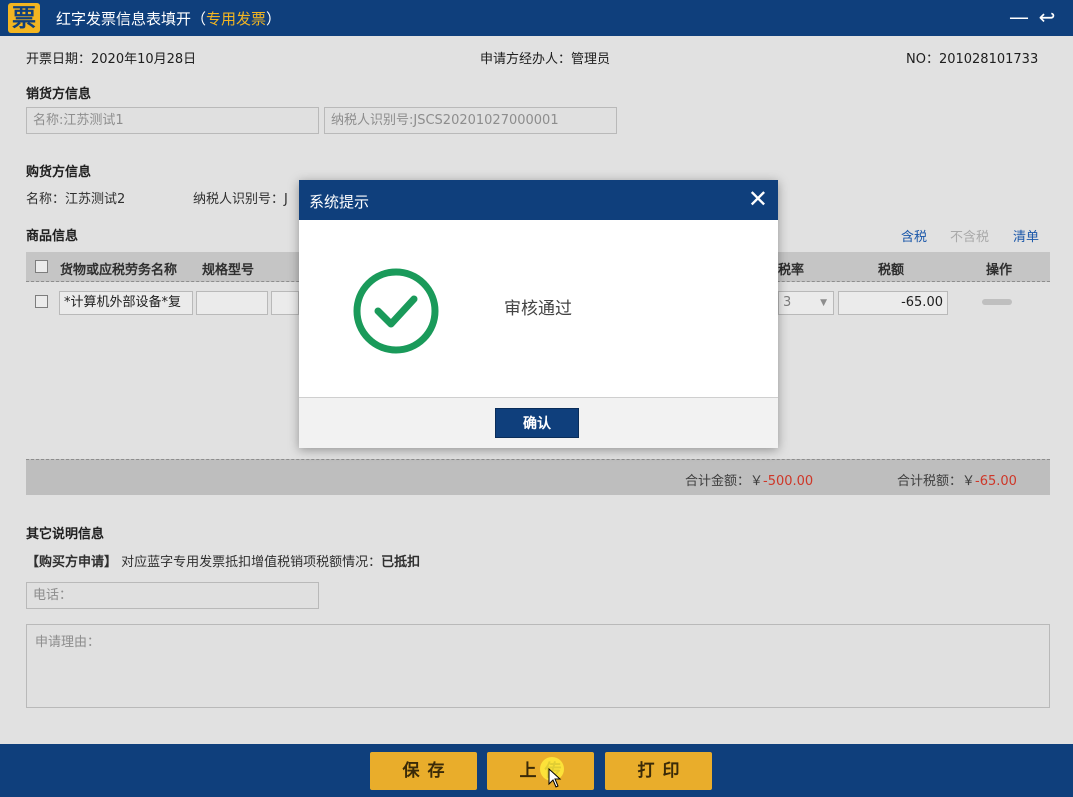 The width and height of the screenshot is (1073, 797). I want to click on success-check-icon, so click(396, 311).